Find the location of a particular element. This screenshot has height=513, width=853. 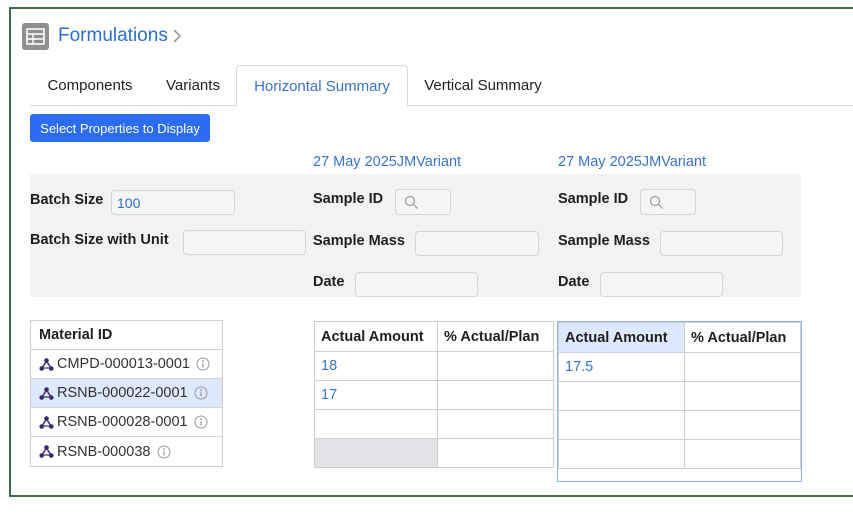

material-id: CMPD-000013-0001 is located at coordinates (123, 364).